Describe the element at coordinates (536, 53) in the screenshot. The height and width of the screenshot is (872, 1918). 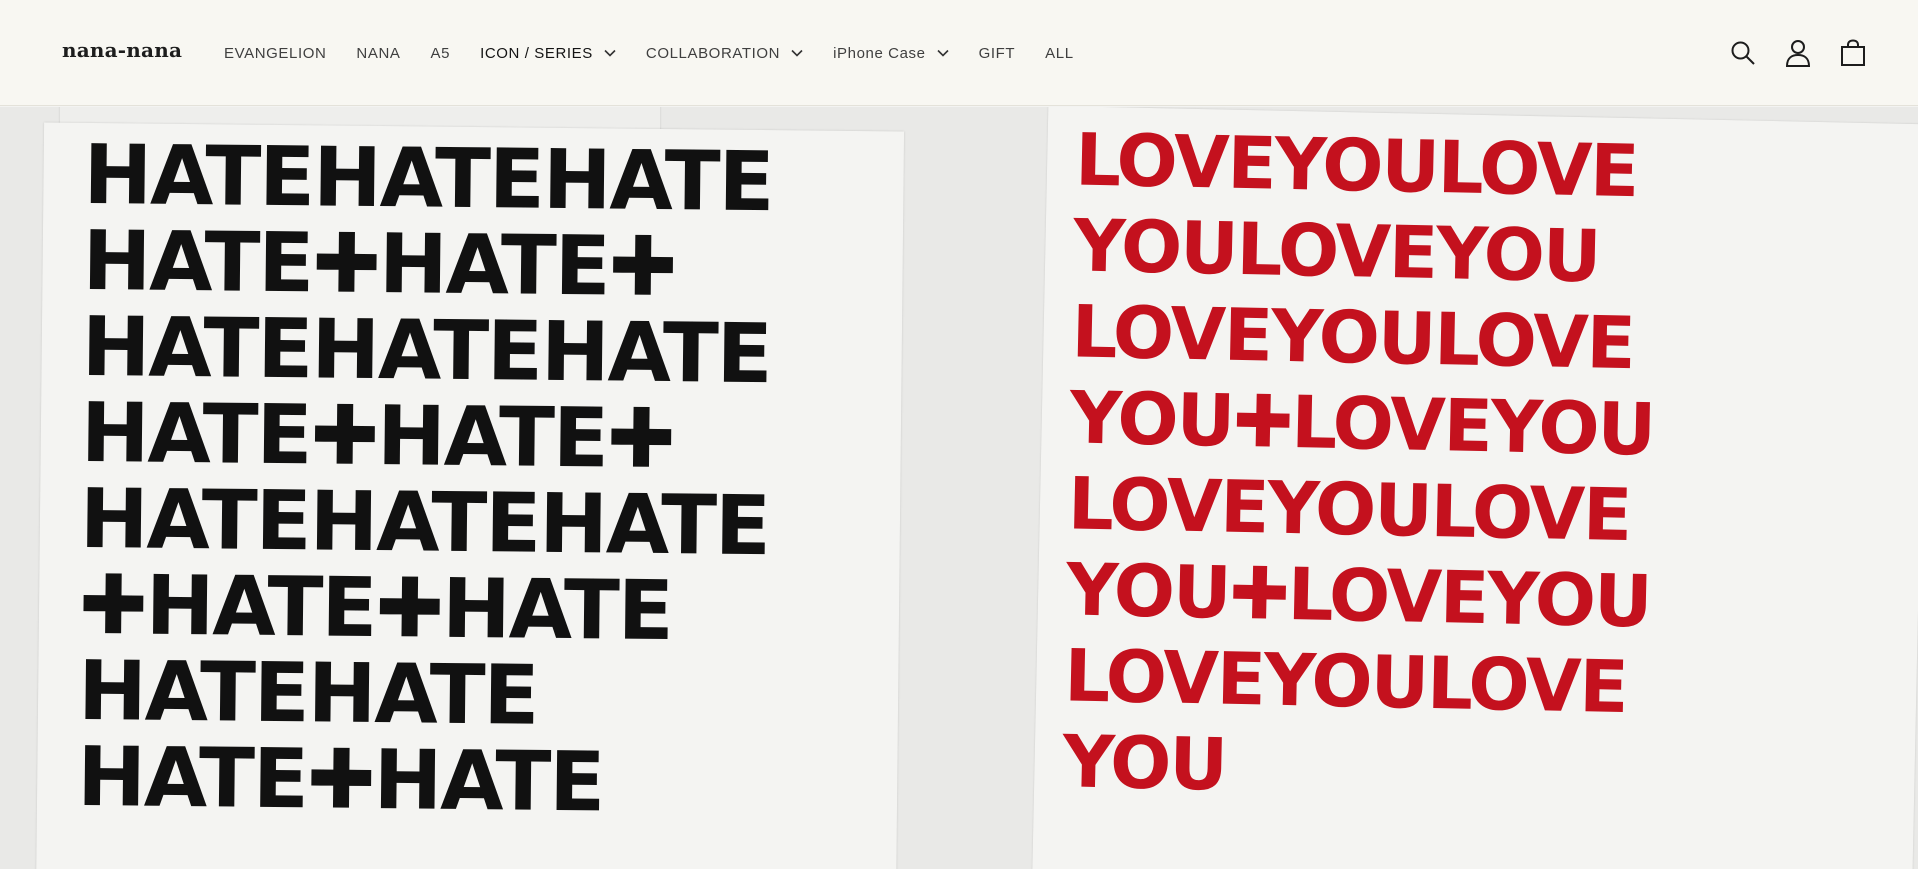
I see `nav-item-label: ICON / SERIES` at that location.